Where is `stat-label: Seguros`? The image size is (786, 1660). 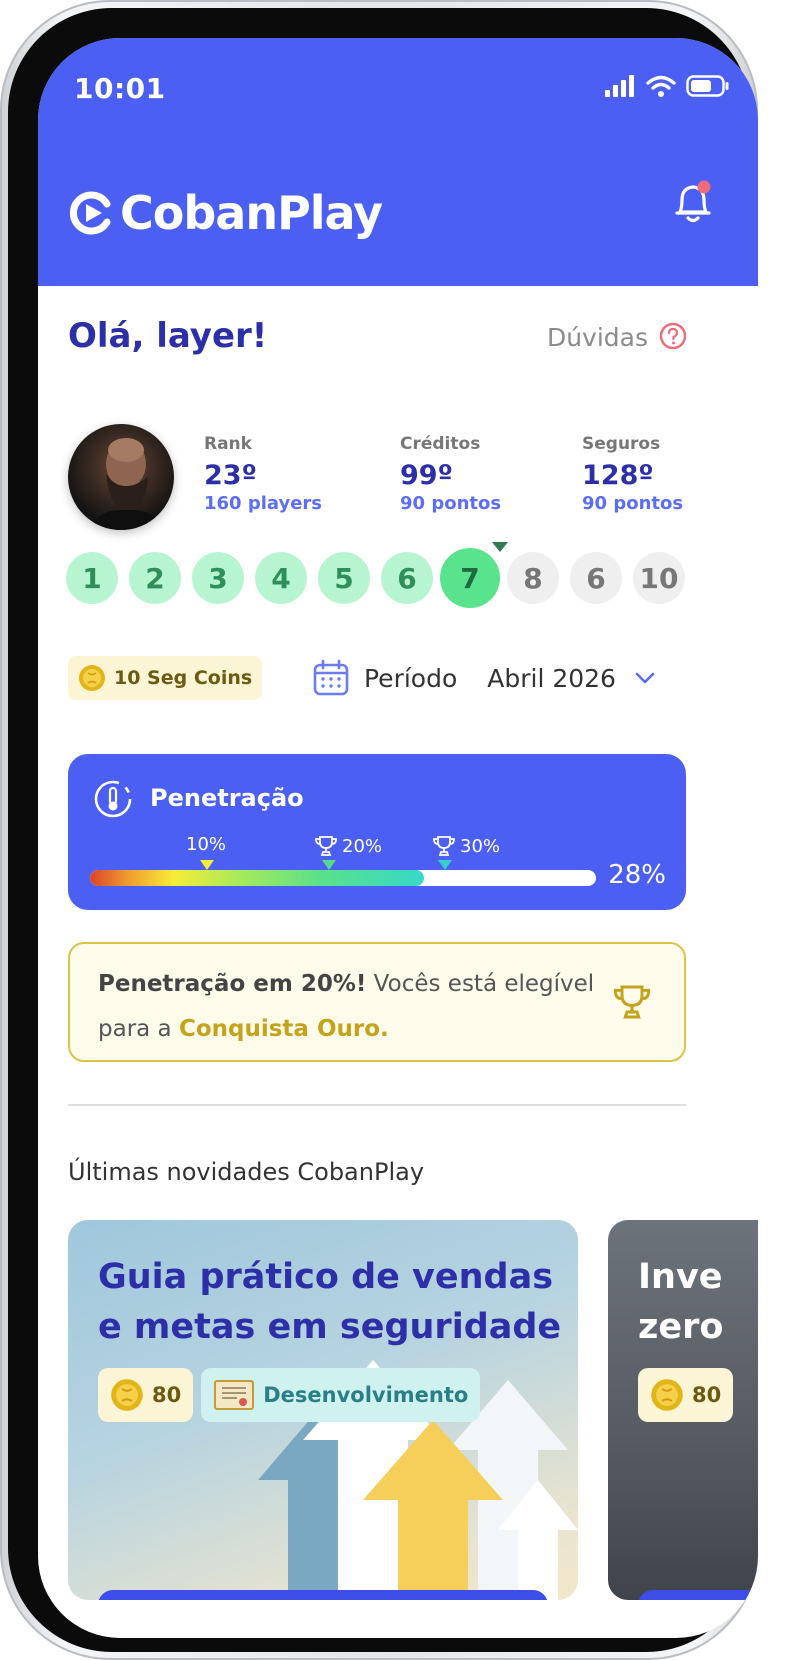 stat-label: Seguros is located at coordinates (621, 444).